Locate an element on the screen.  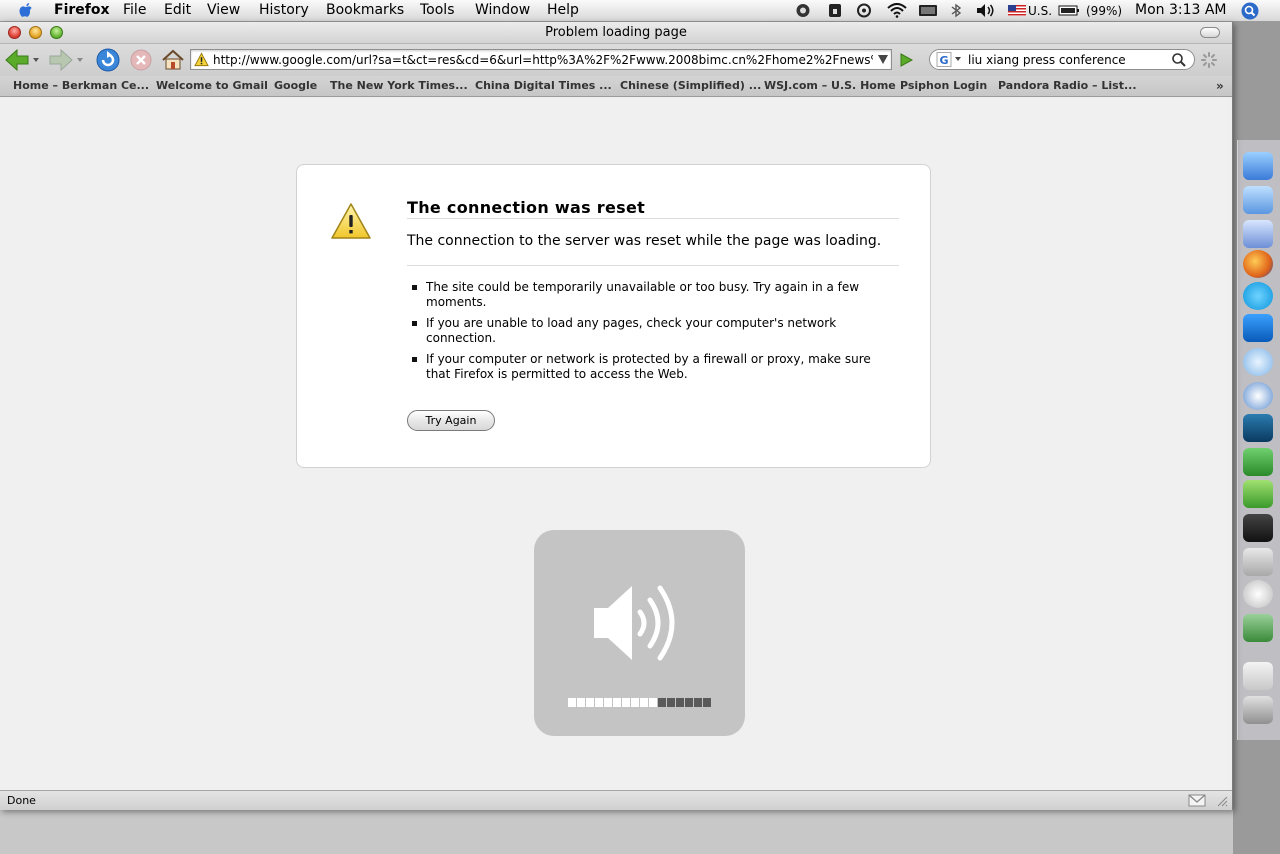
menu-history: History is located at coordinates (284, 10).